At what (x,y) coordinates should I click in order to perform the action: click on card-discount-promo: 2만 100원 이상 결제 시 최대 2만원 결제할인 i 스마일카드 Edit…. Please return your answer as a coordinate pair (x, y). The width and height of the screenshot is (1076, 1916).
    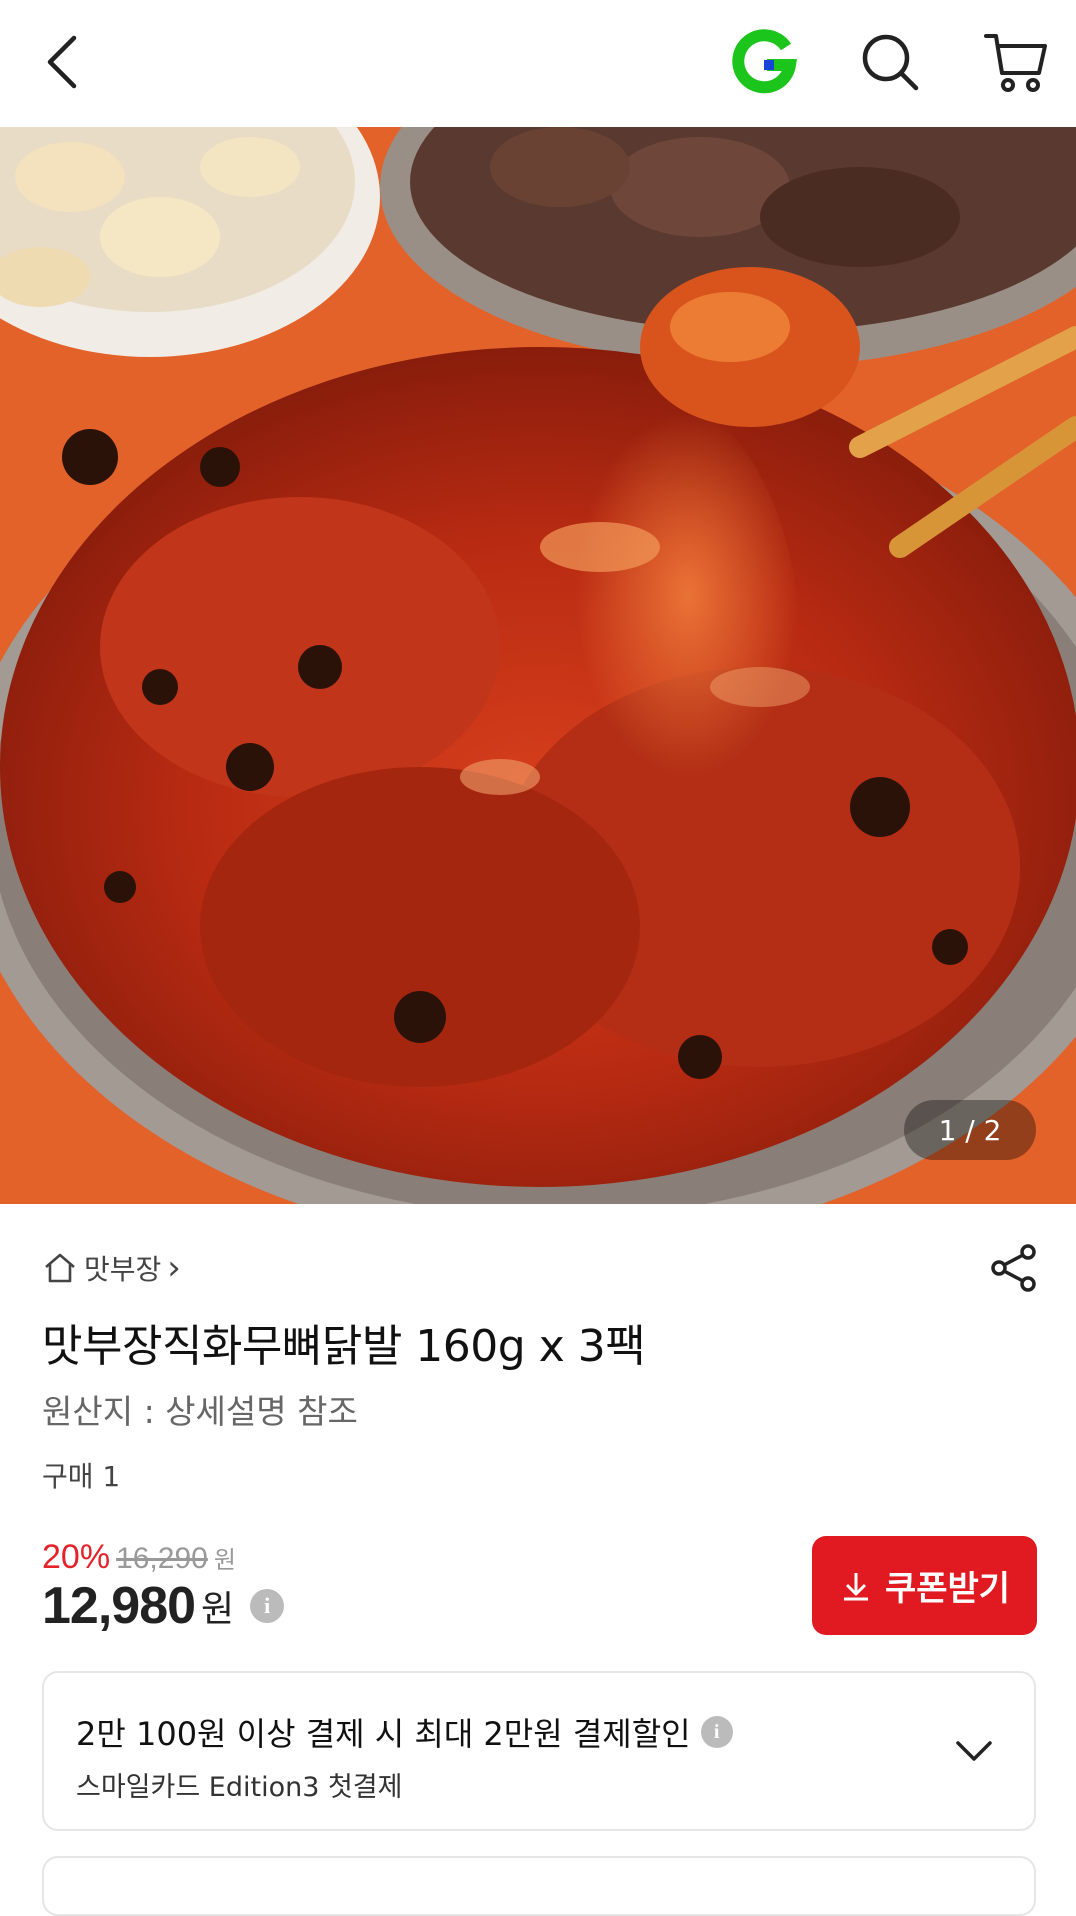
    Looking at the image, I should click on (539, 1751).